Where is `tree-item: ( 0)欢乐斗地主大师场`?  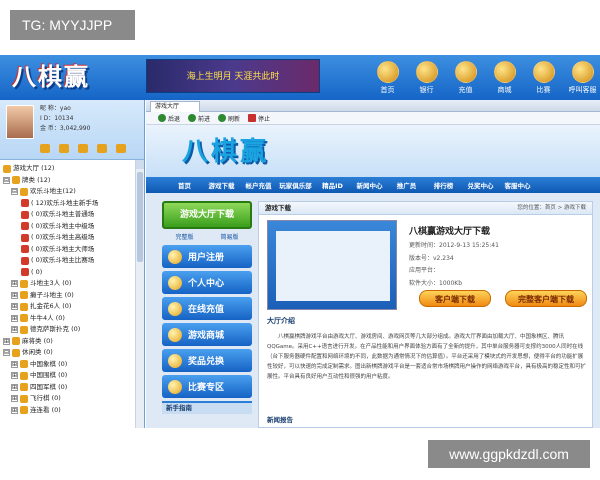
tree-item: ( 0)欢乐斗地主大师场 is located at coordinates (72, 250).